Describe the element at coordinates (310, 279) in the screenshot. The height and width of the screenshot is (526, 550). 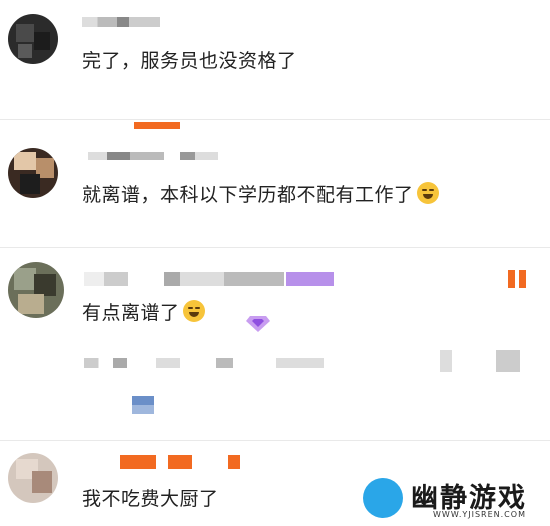
I see `purple-badge-mosaic` at that location.